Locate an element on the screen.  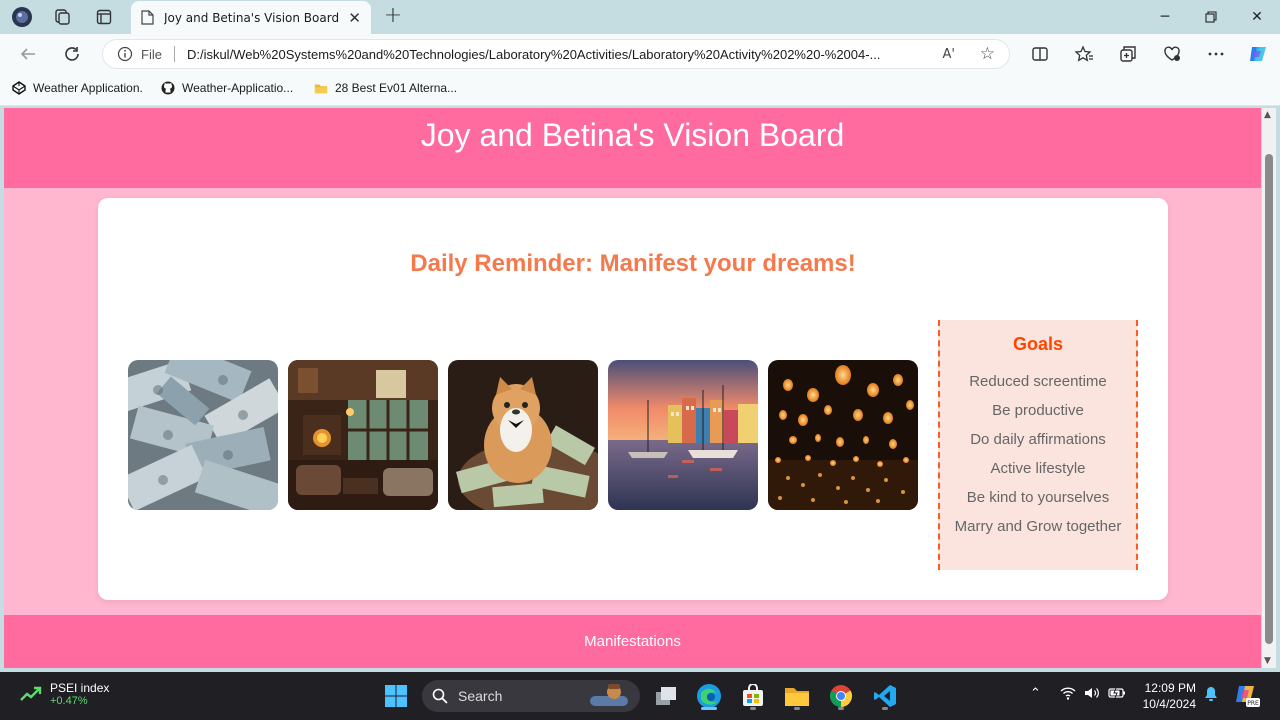
url-divider is located at coordinates (174, 54).